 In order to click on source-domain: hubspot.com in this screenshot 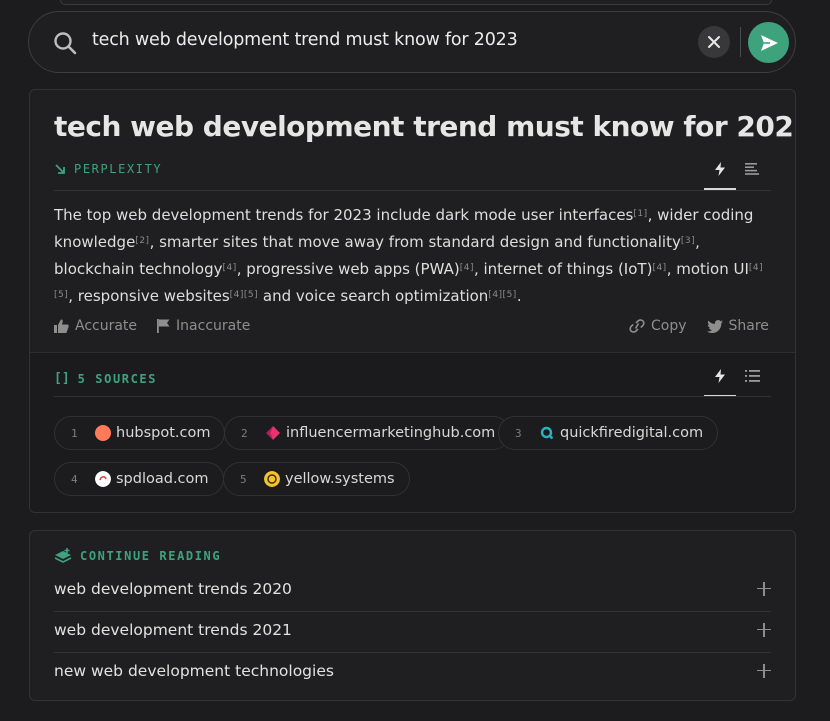, I will do `click(163, 433)`.